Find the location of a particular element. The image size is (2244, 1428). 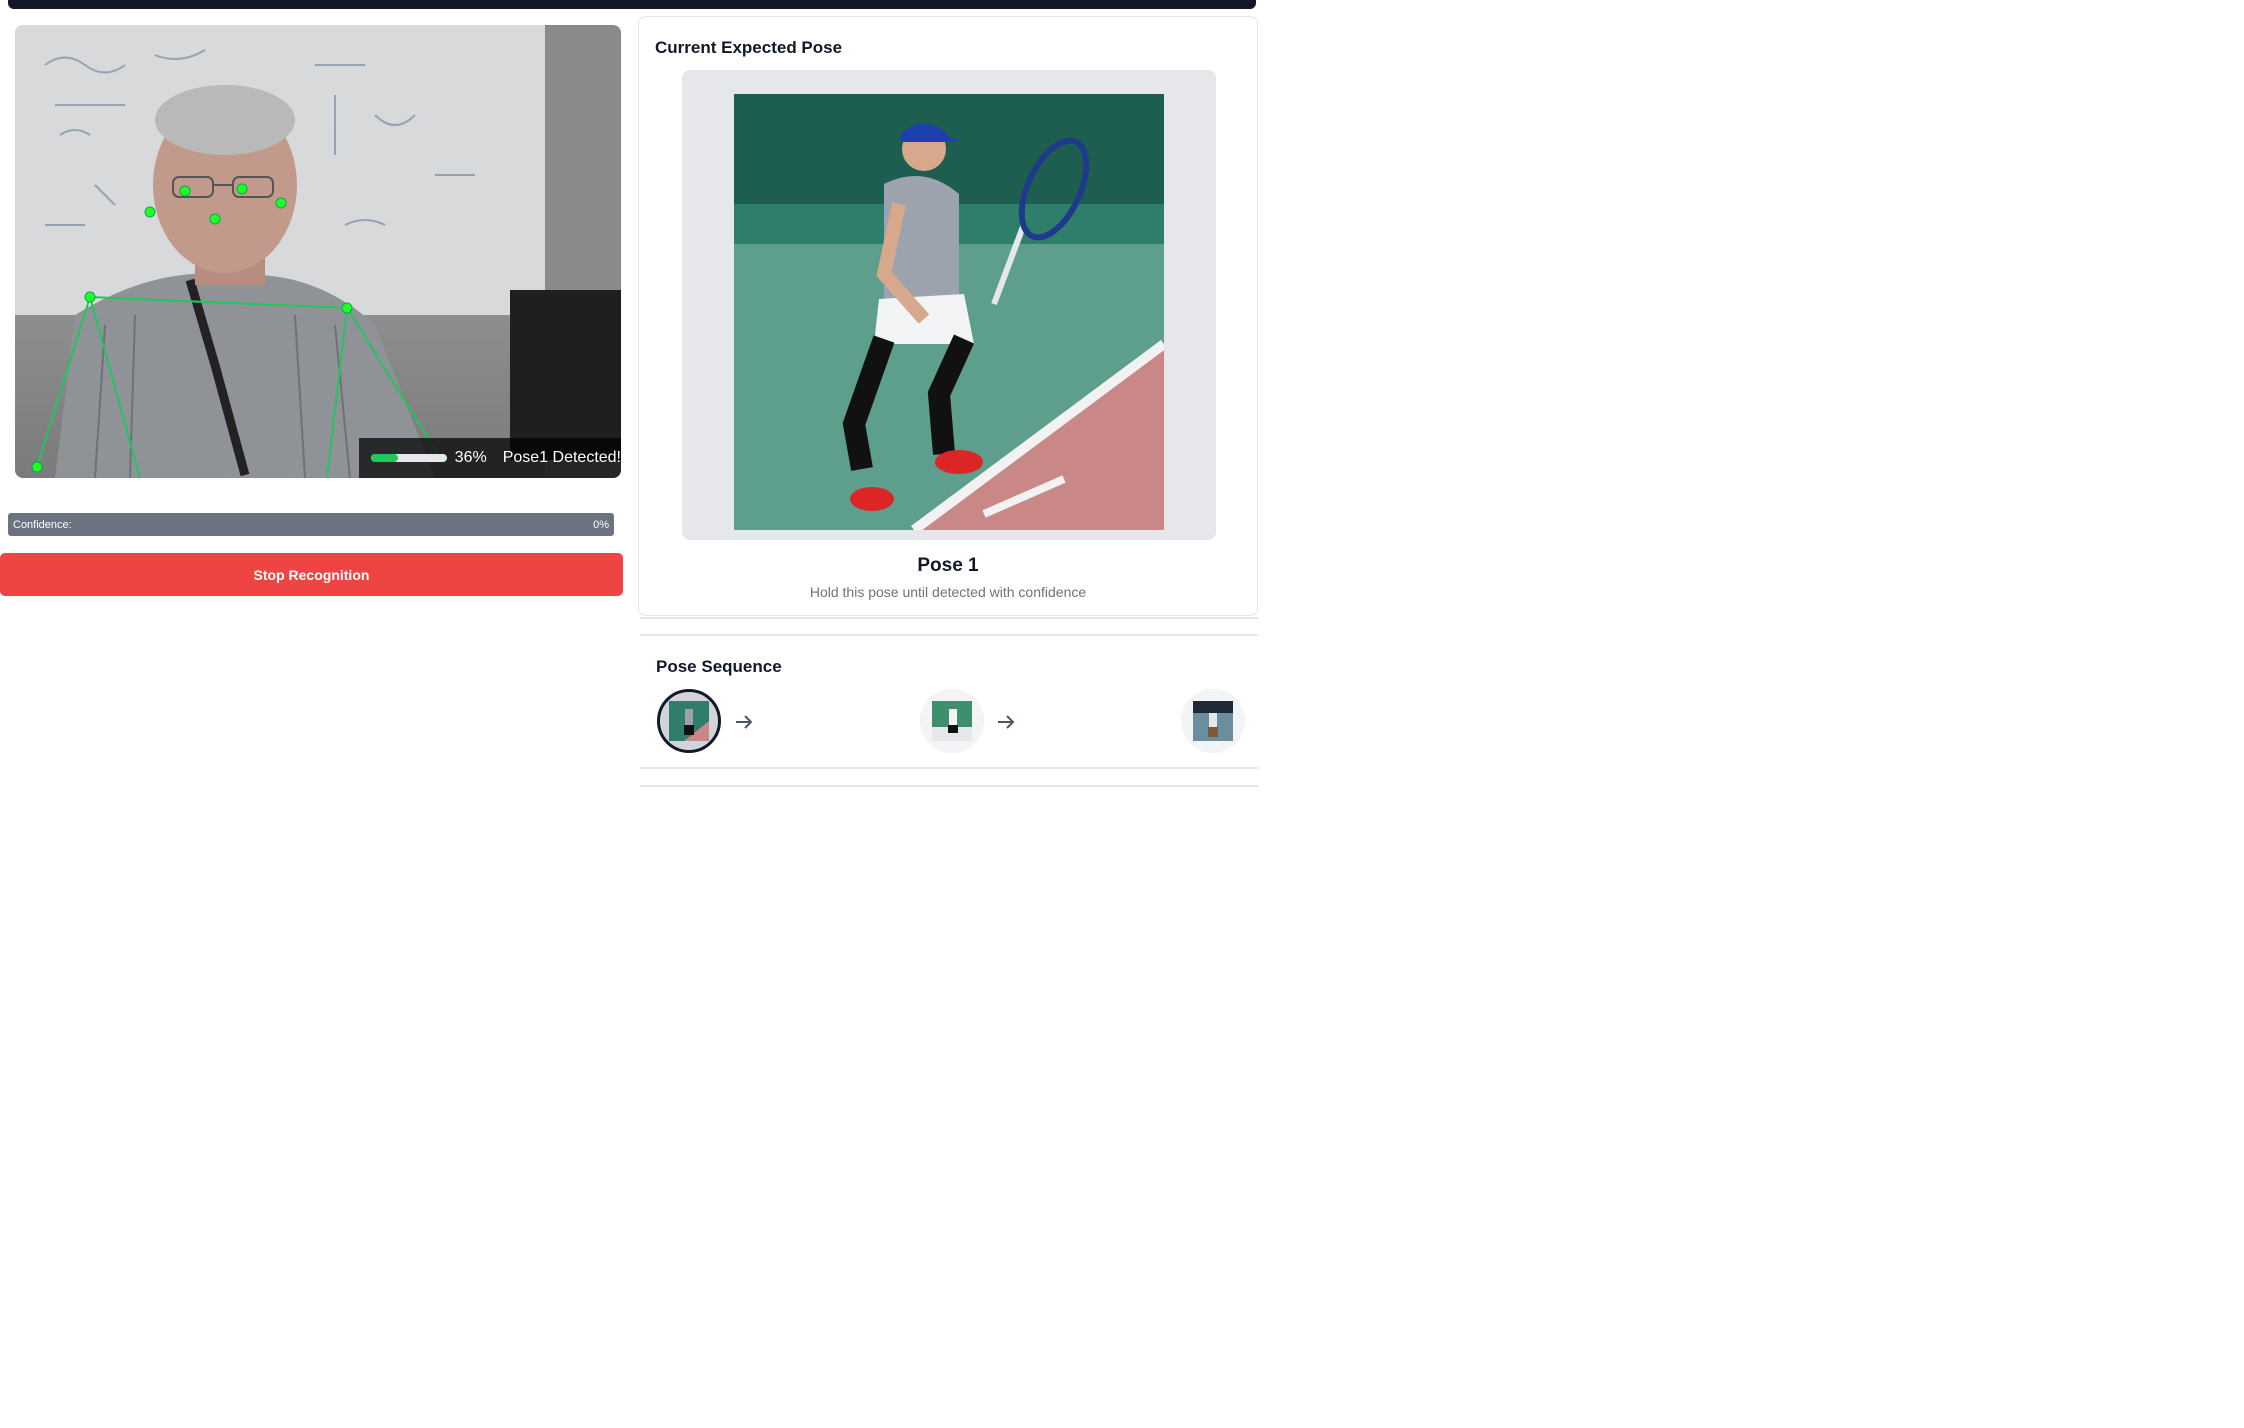

pose-reference-image is located at coordinates (949, 312).